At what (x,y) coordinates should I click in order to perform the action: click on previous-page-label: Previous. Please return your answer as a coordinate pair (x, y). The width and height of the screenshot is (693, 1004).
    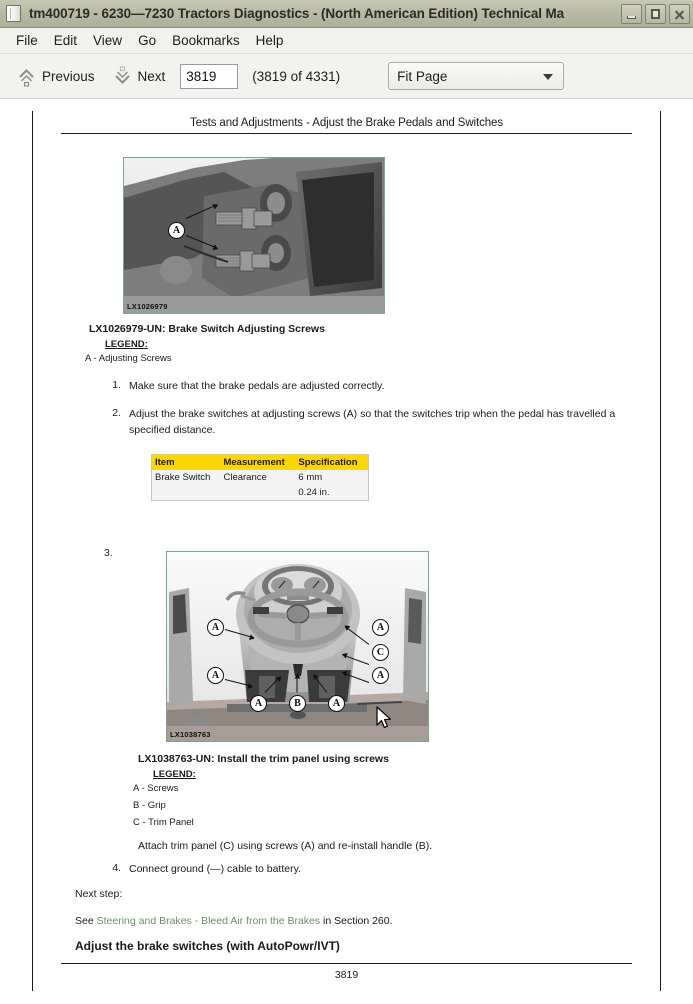
    Looking at the image, I should click on (68, 76).